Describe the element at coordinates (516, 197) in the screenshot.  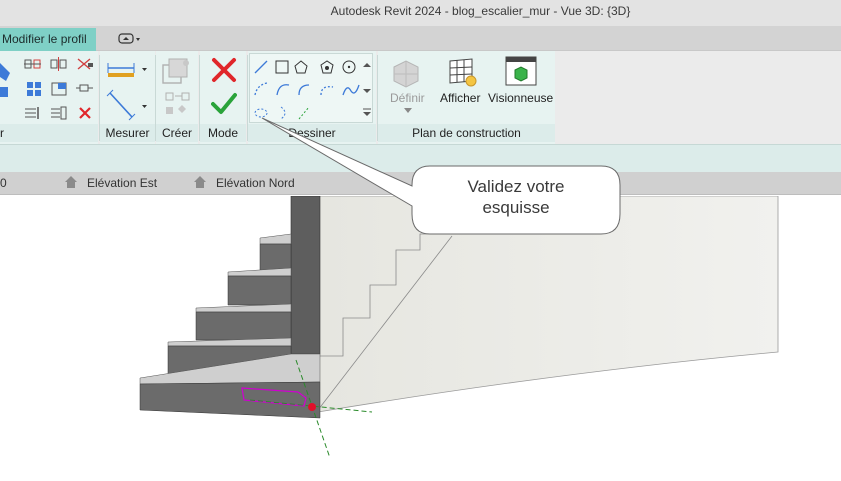
I see `callout-text: Validez votre esquisse` at that location.